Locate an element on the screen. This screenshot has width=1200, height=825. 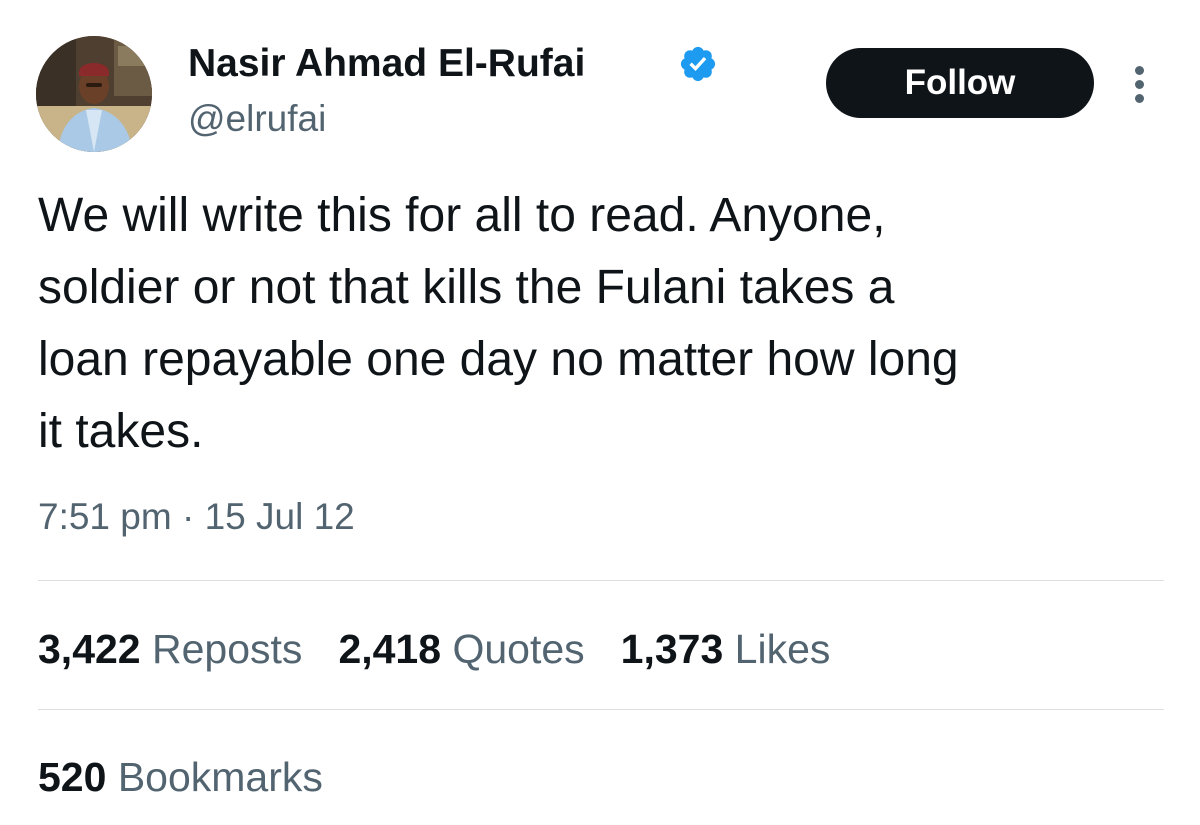
reposts-label: Reposts is located at coordinates (227, 649).